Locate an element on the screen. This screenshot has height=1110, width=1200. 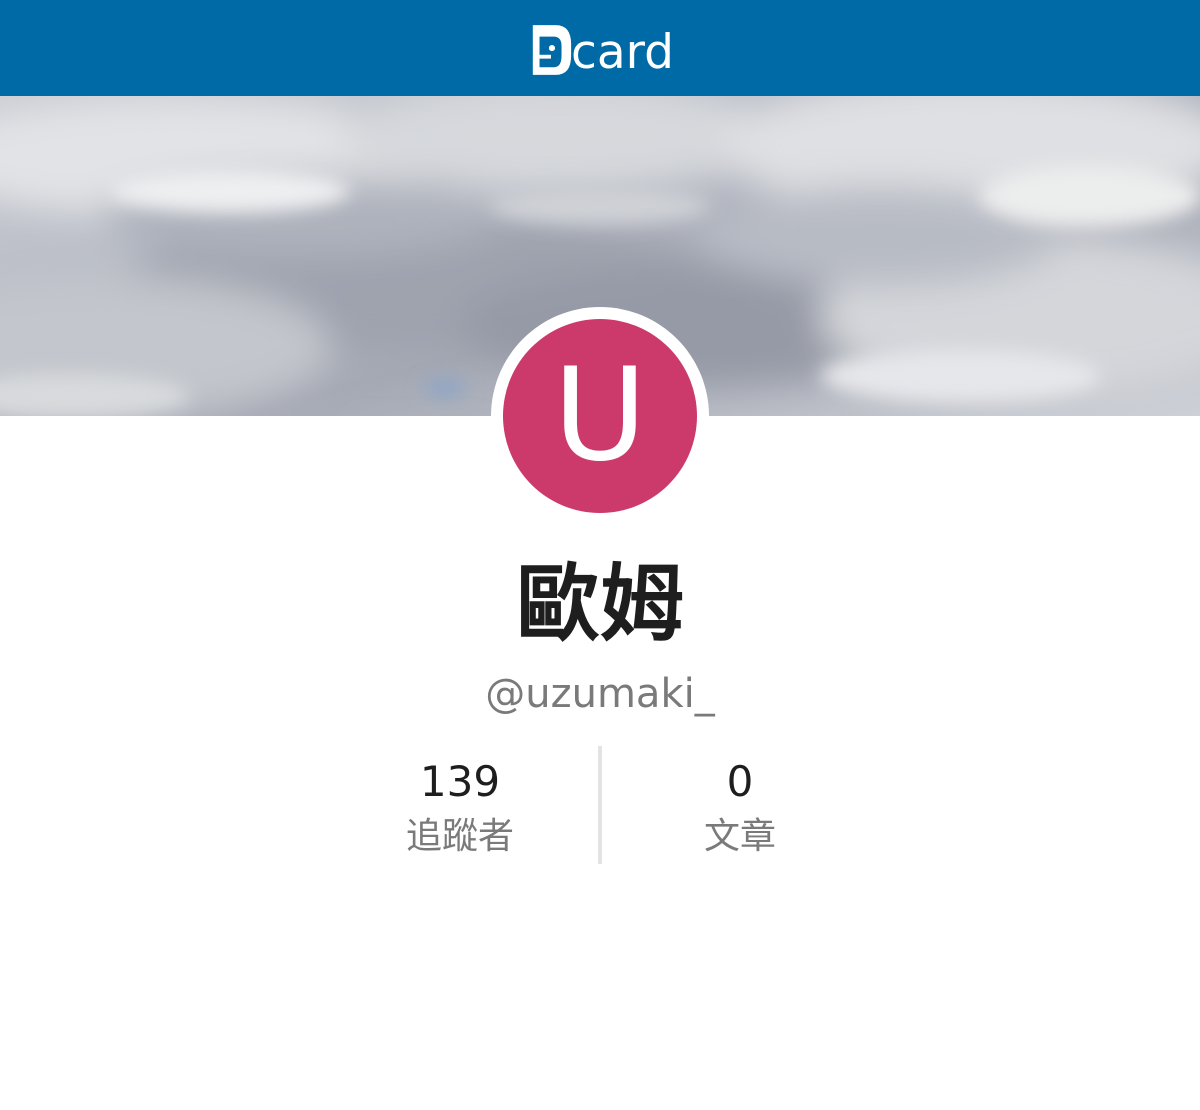
followers-stat: 139 追蹤者 is located at coordinates (460, 805).